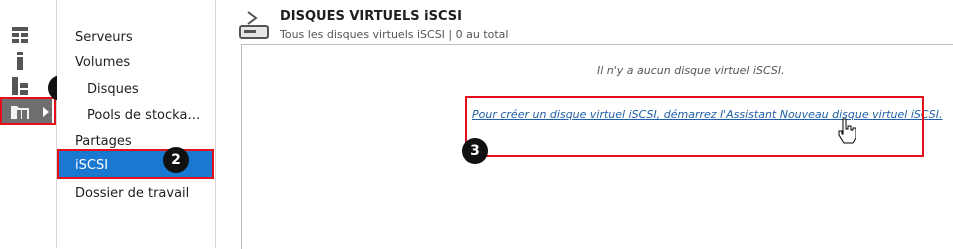  Describe the element at coordinates (103, 141) in the screenshot. I see `nav-item-partages: Partages` at that location.